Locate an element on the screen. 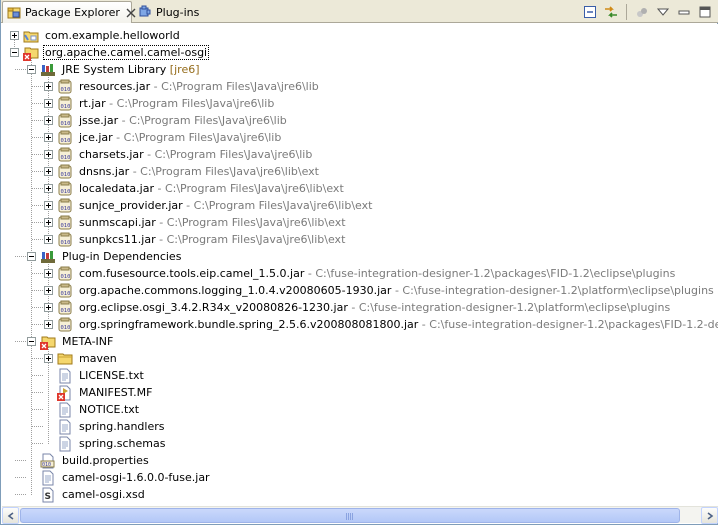 The width and height of the screenshot is (718, 525). tree-item: camel-osgi-1.6.0.0-fuse.jar is located at coordinates (119, 477).